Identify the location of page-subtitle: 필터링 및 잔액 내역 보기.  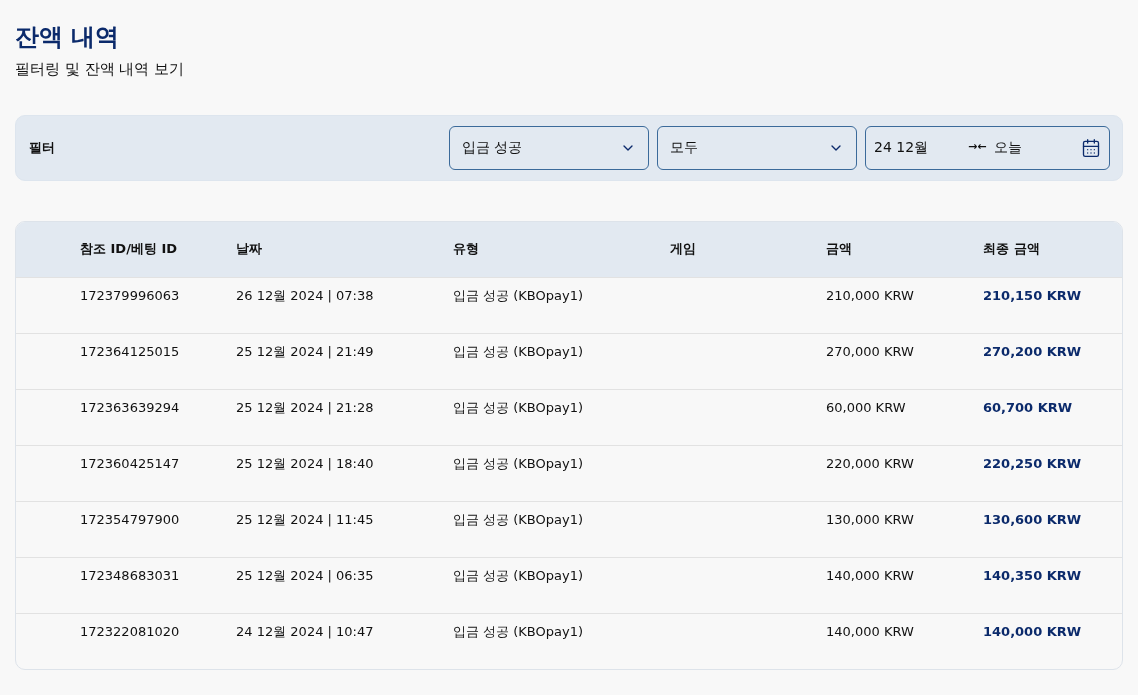
(100, 69).